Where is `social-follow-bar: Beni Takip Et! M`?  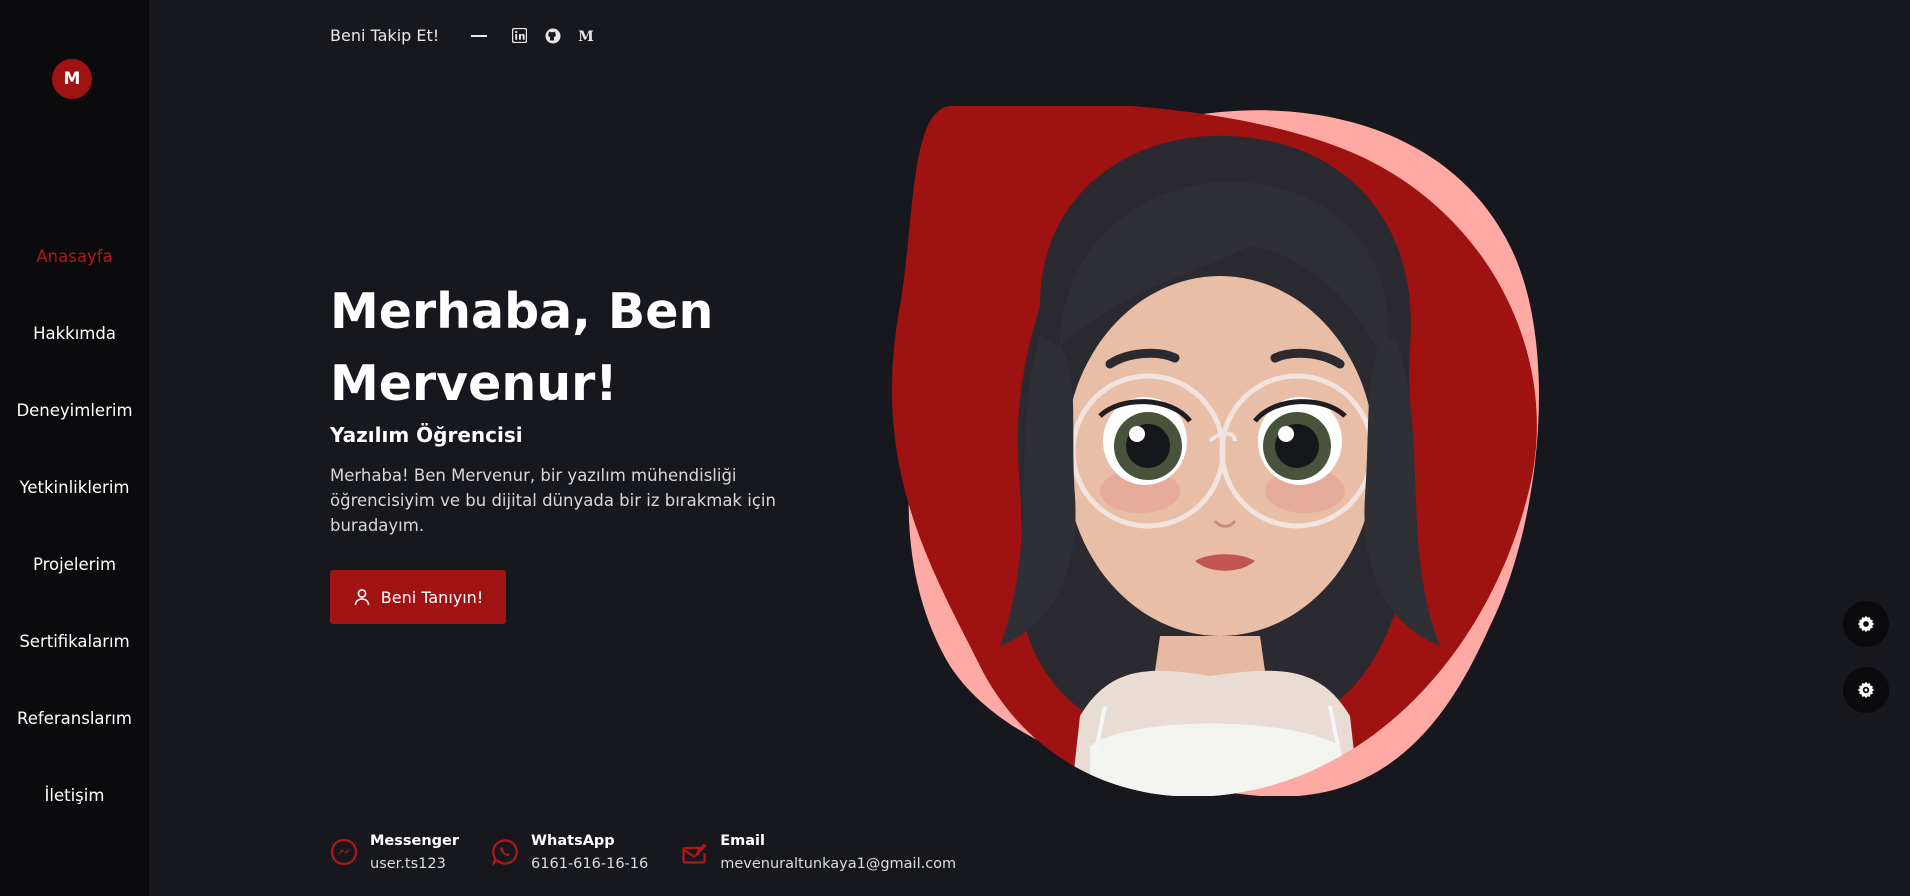 social-follow-bar: Beni Takip Et! M is located at coordinates (462, 35).